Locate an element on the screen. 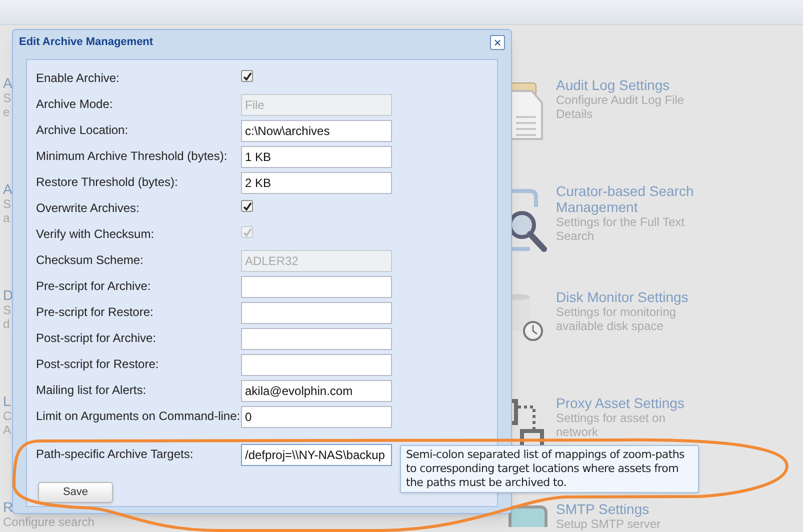 The width and height of the screenshot is (803, 532). field-label: Minimum Archive Threshold (bytes): is located at coordinates (132, 155).